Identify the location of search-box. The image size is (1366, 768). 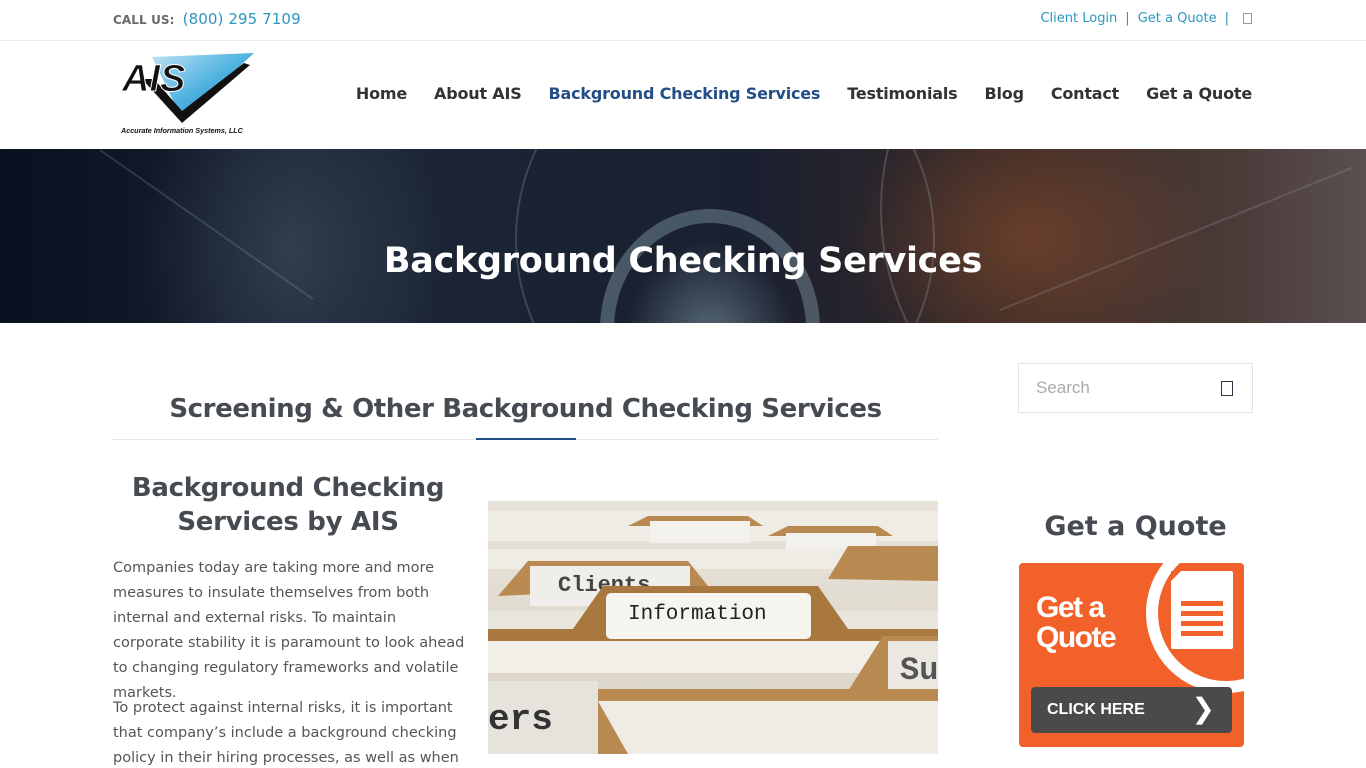
(1135, 388).